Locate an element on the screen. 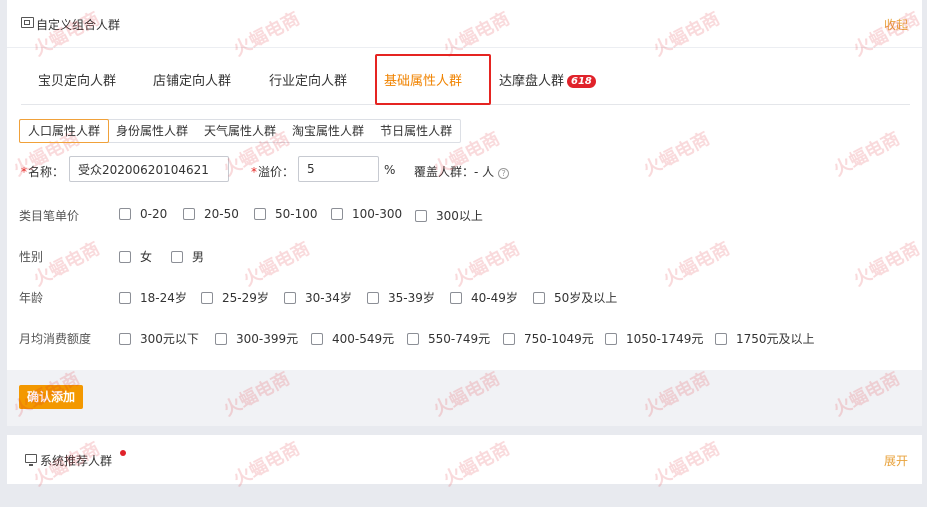 The image size is (927, 507). price-group-label: 类目笔单价 is located at coordinates (49, 216).